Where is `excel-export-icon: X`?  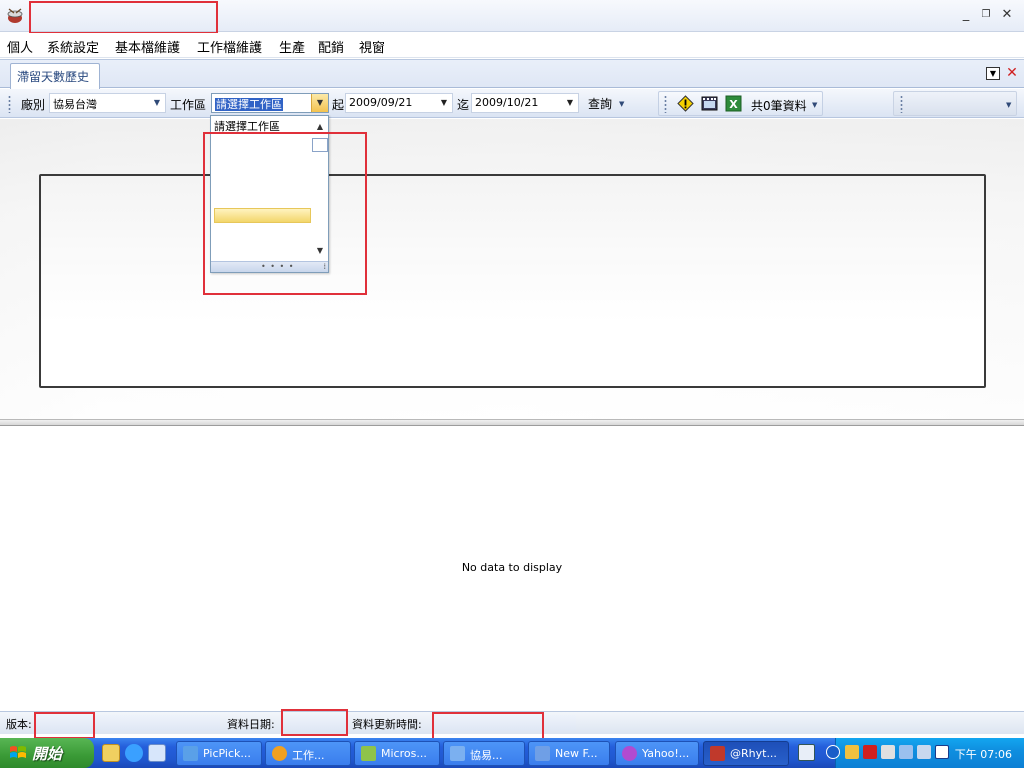 excel-export-icon: X is located at coordinates (733, 103).